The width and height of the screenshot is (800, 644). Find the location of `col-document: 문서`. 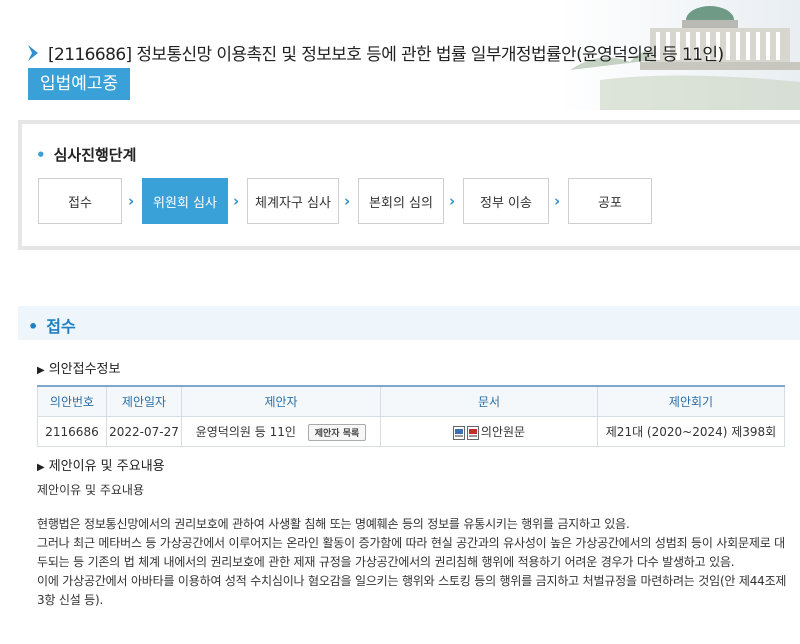

col-document: 문서 is located at coordinates (489, 401).